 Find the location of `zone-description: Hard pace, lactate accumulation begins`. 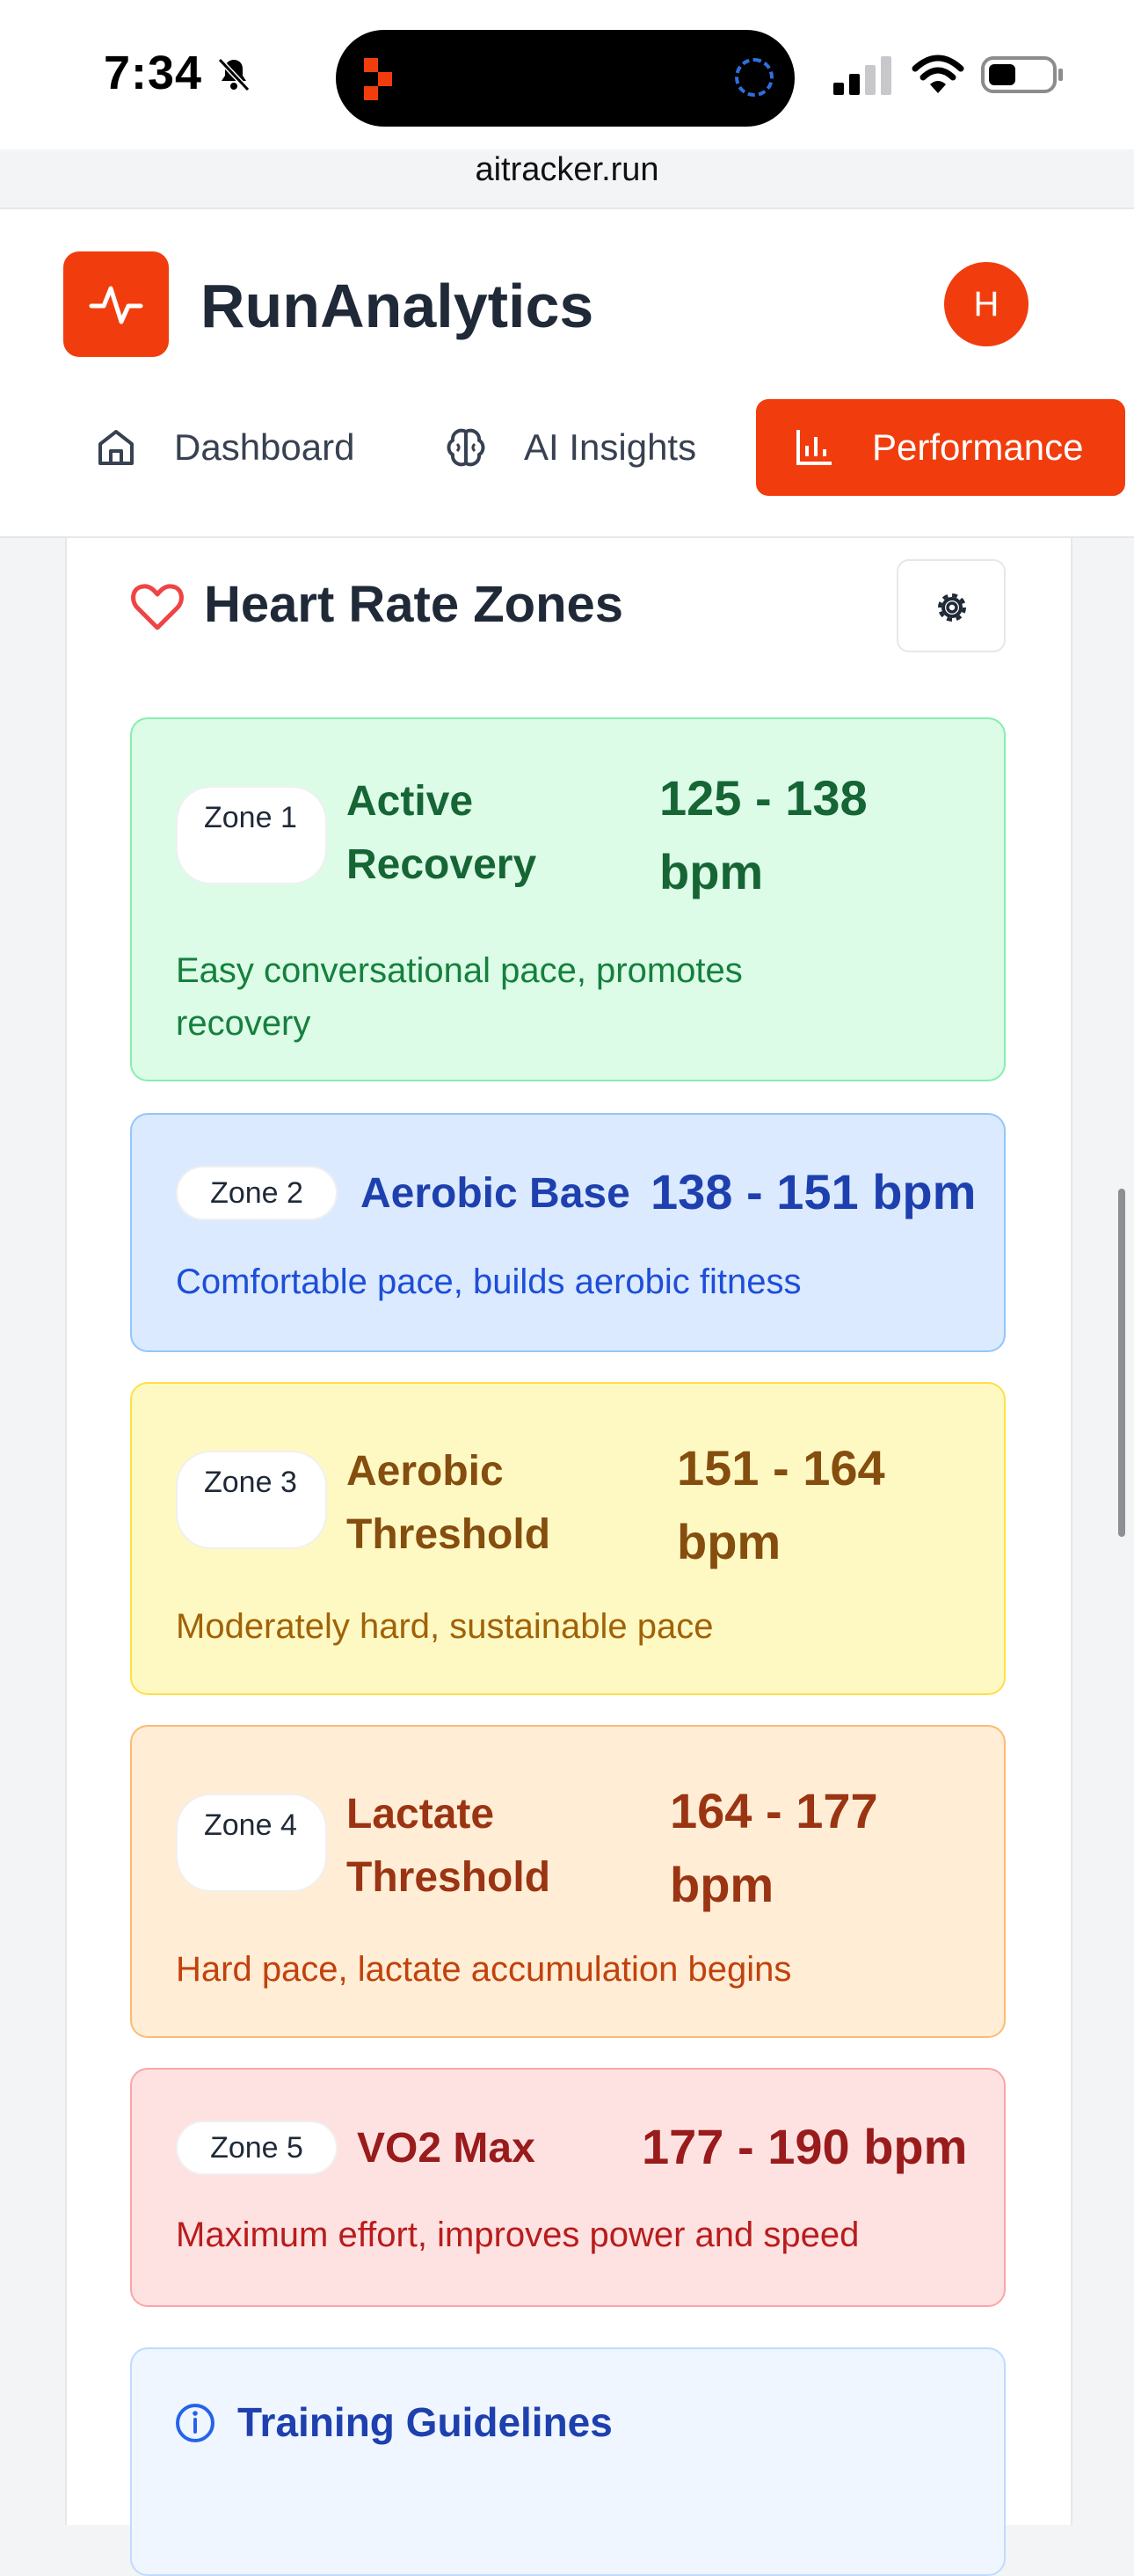

zone-description: Hard pace, lactate accumulation begins is located at coordinates (484, 1969).